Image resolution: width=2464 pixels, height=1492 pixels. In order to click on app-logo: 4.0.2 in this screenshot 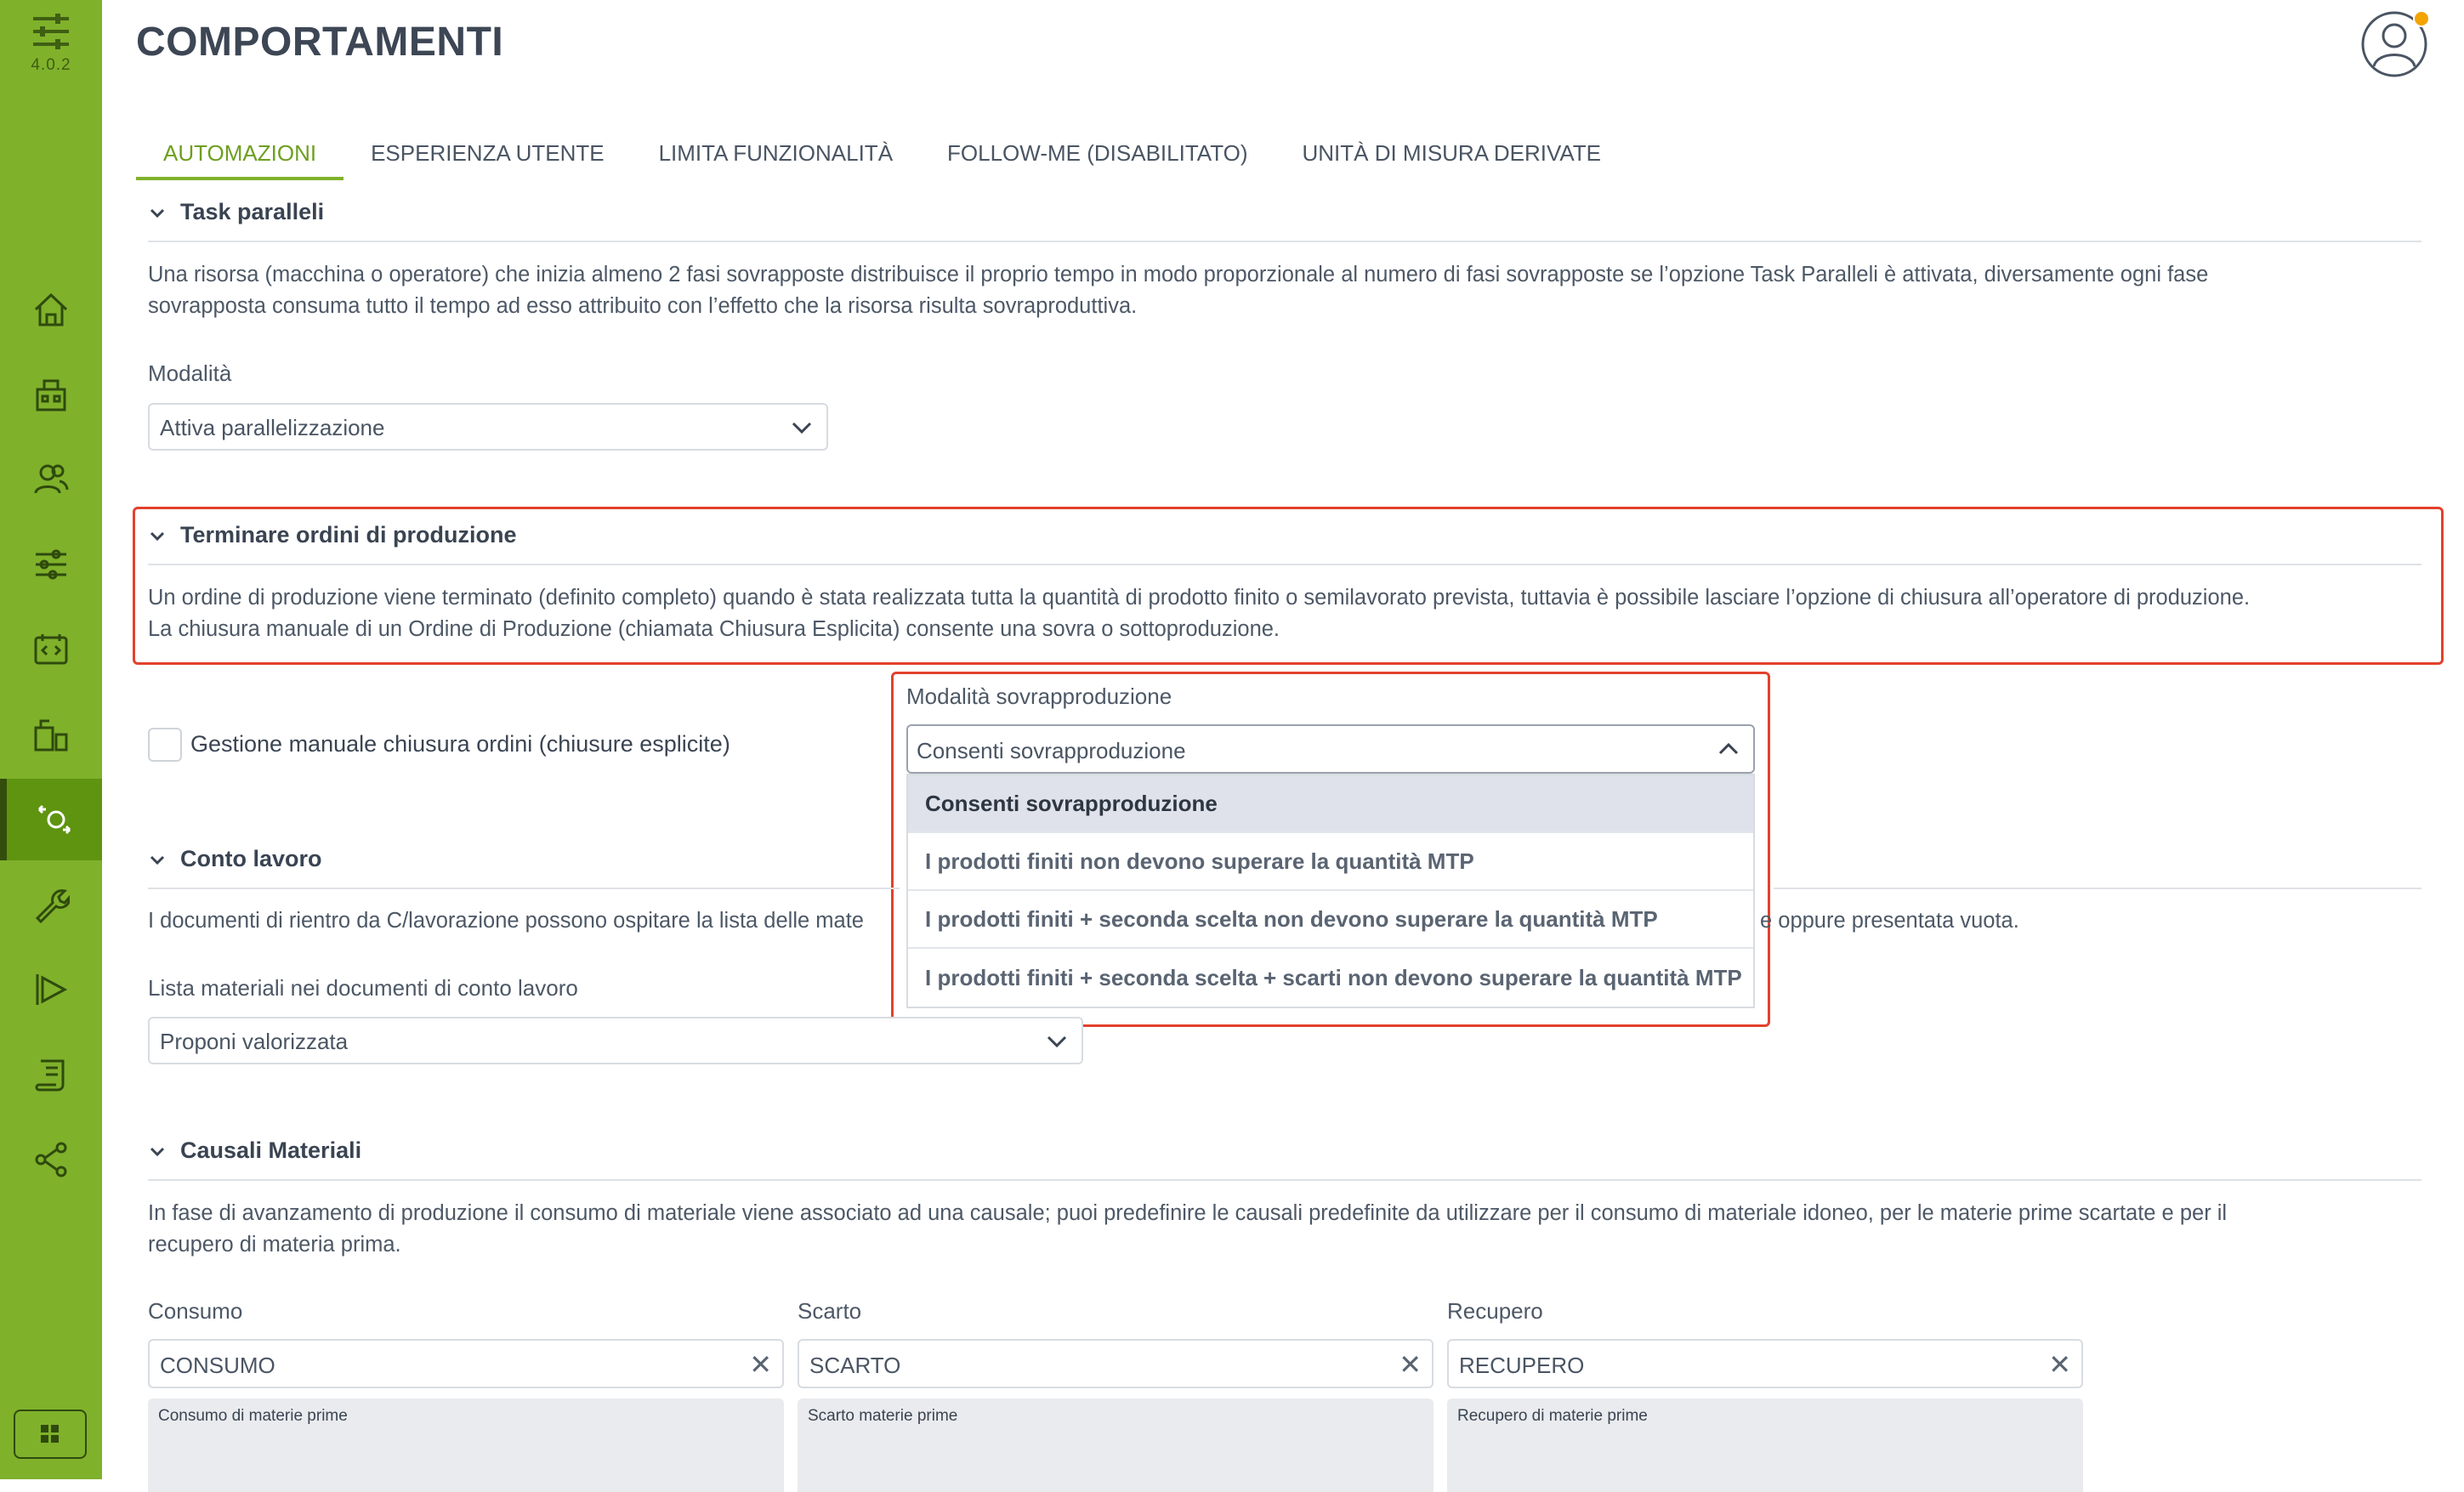, I will do `click(51, 44)`.